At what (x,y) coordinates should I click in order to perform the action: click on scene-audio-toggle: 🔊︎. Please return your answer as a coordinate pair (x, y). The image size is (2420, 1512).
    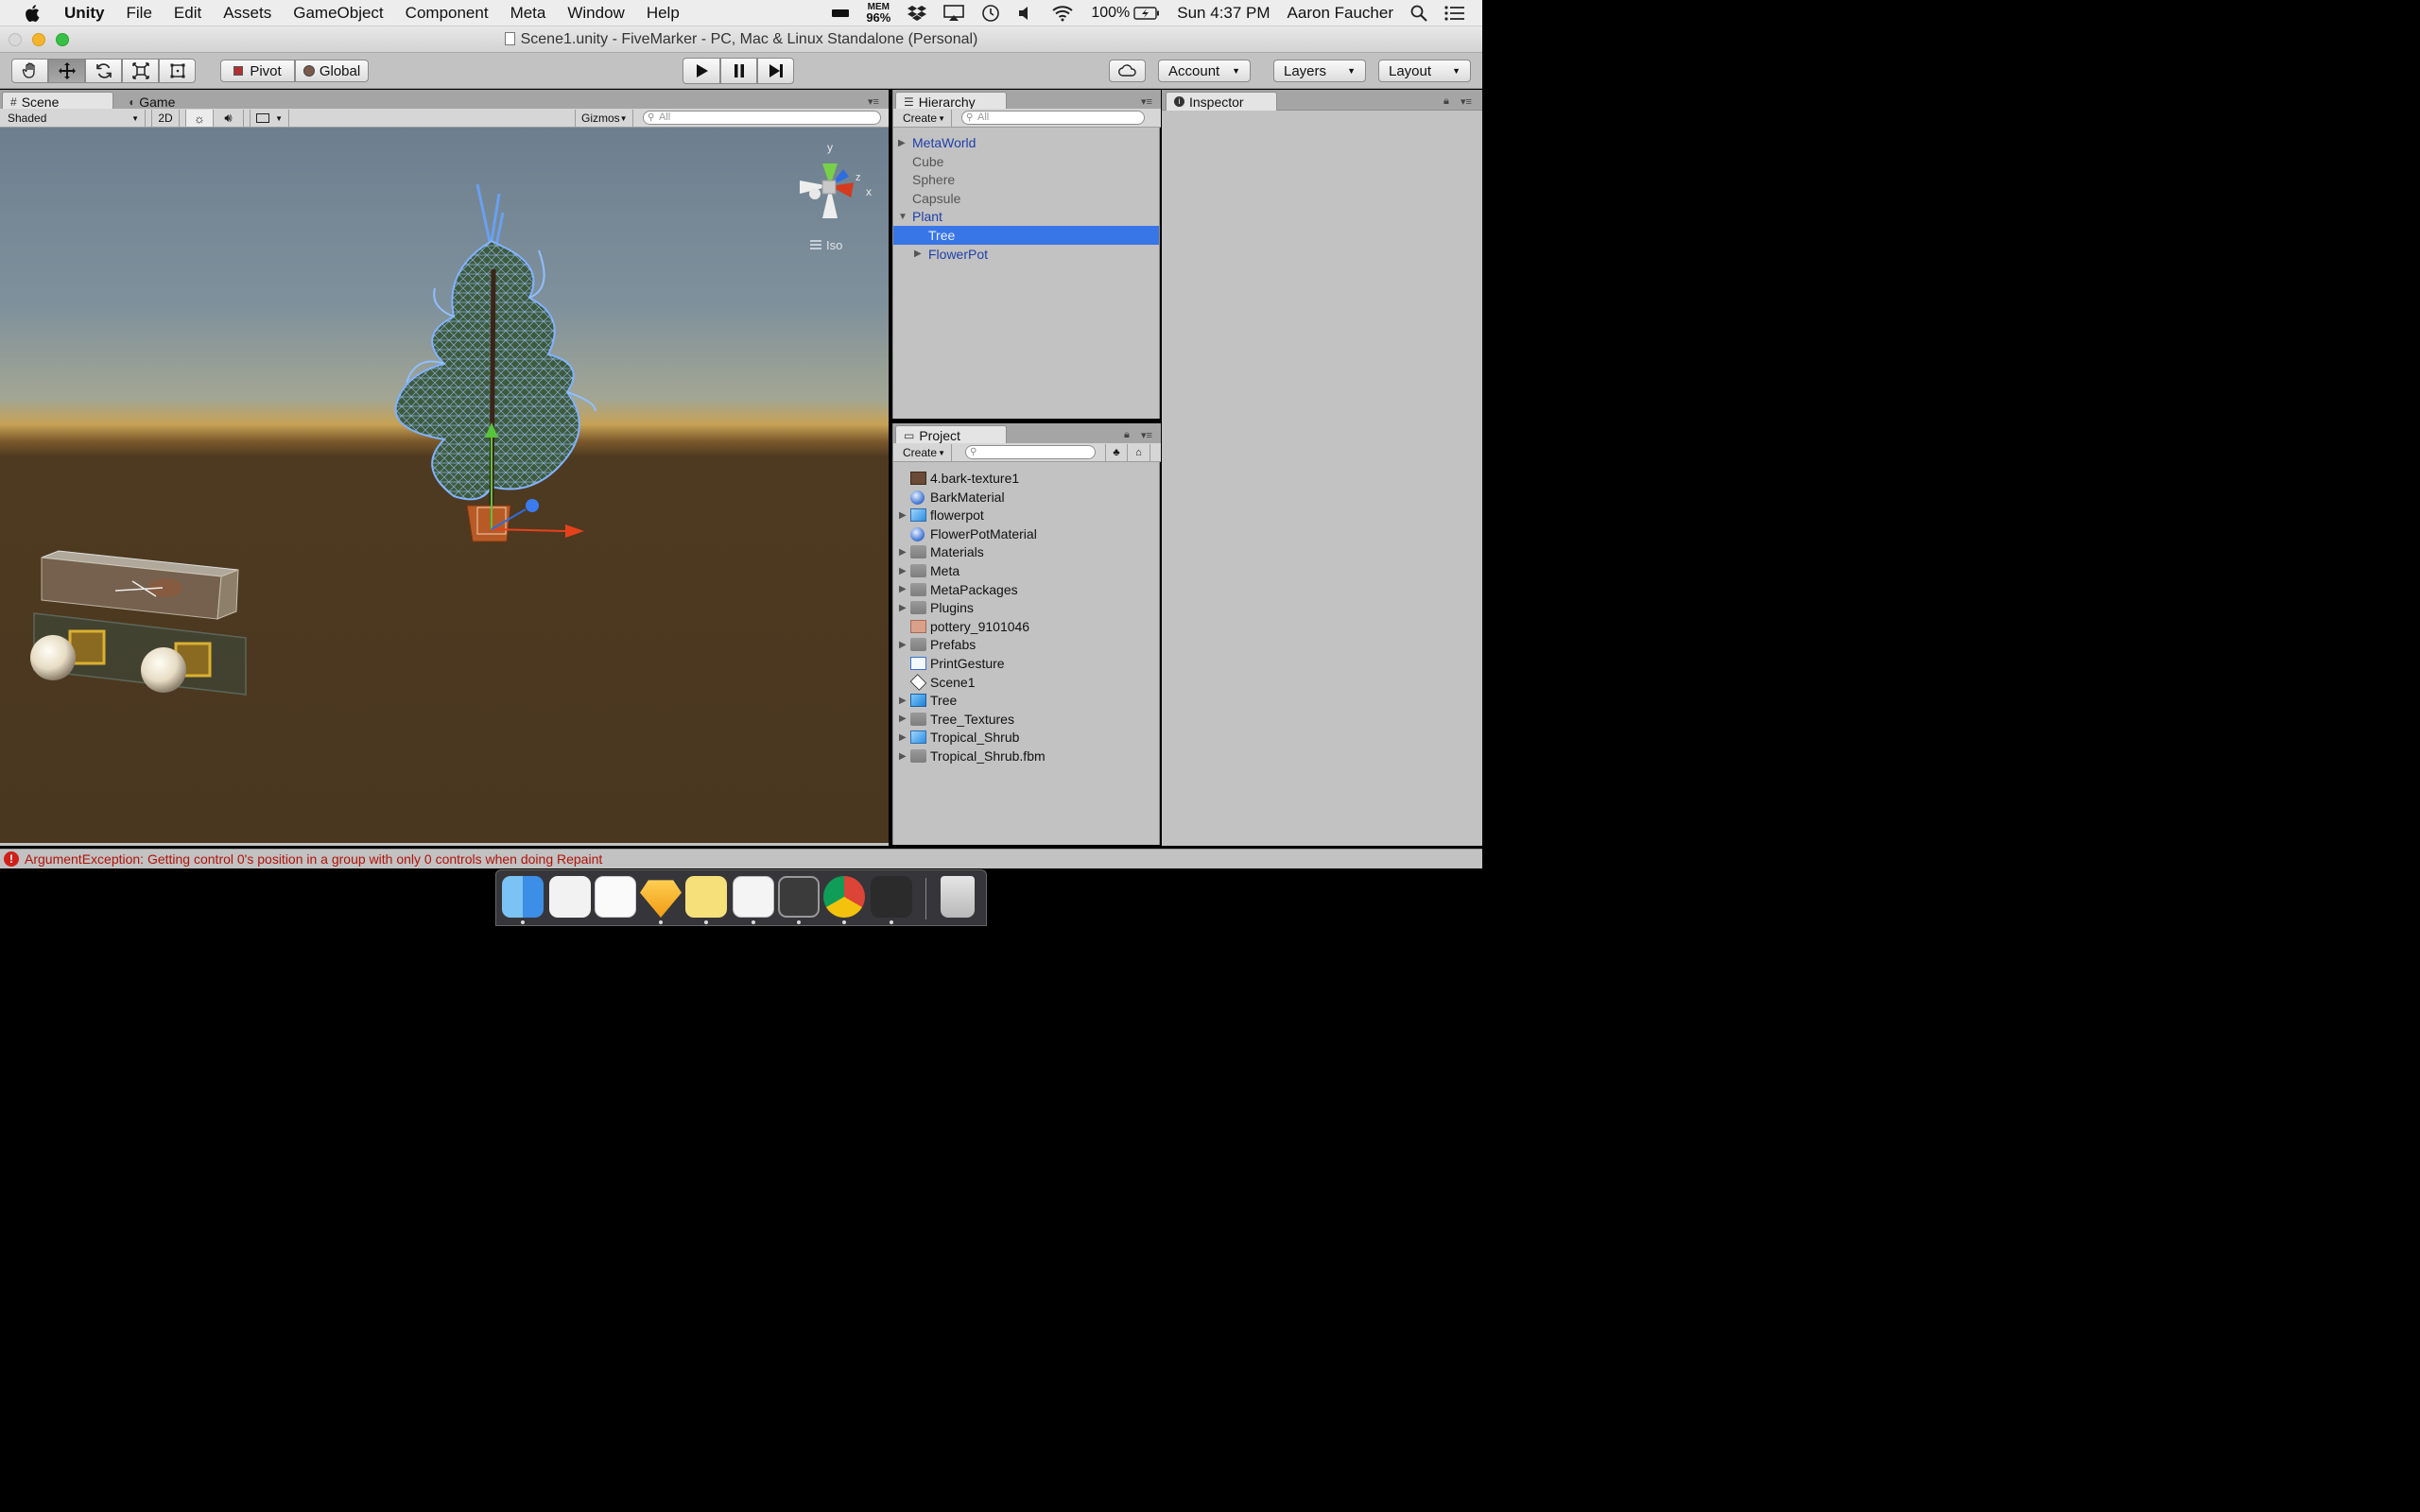
    Looking at the image, I should click on (229, 118).